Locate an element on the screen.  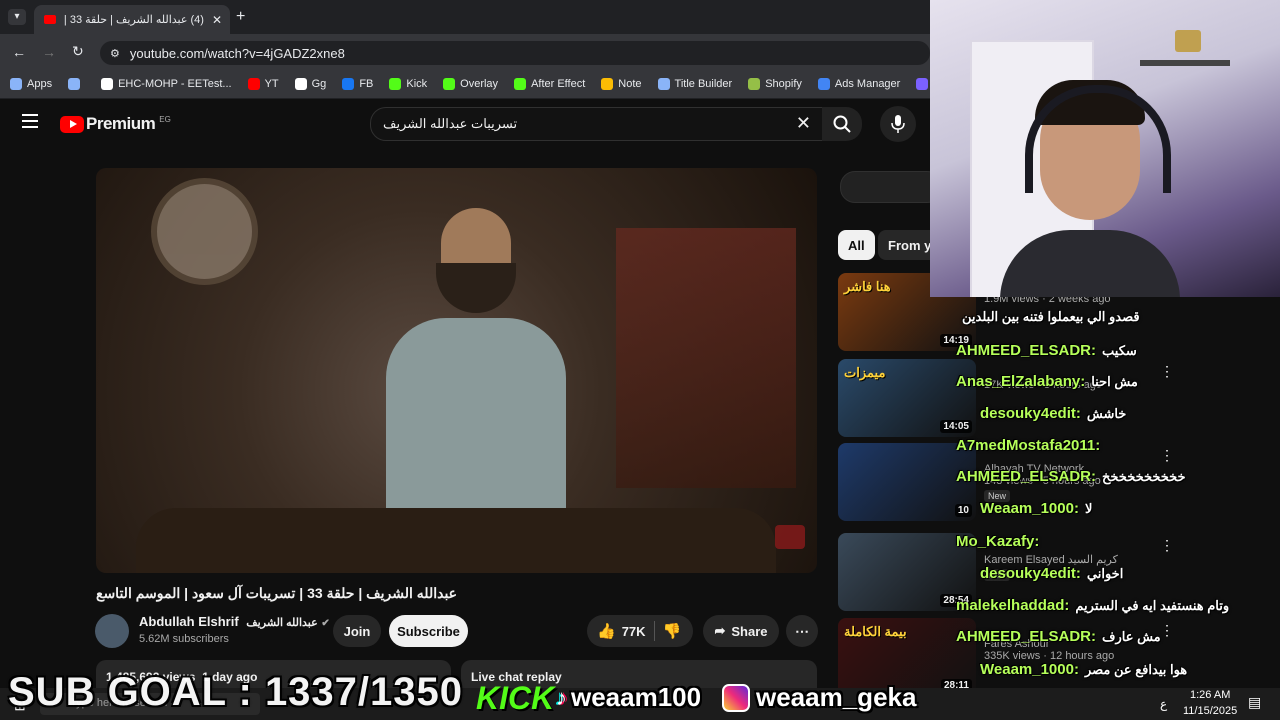
bookmark-item: Kick is located at coordinates (408, 84).